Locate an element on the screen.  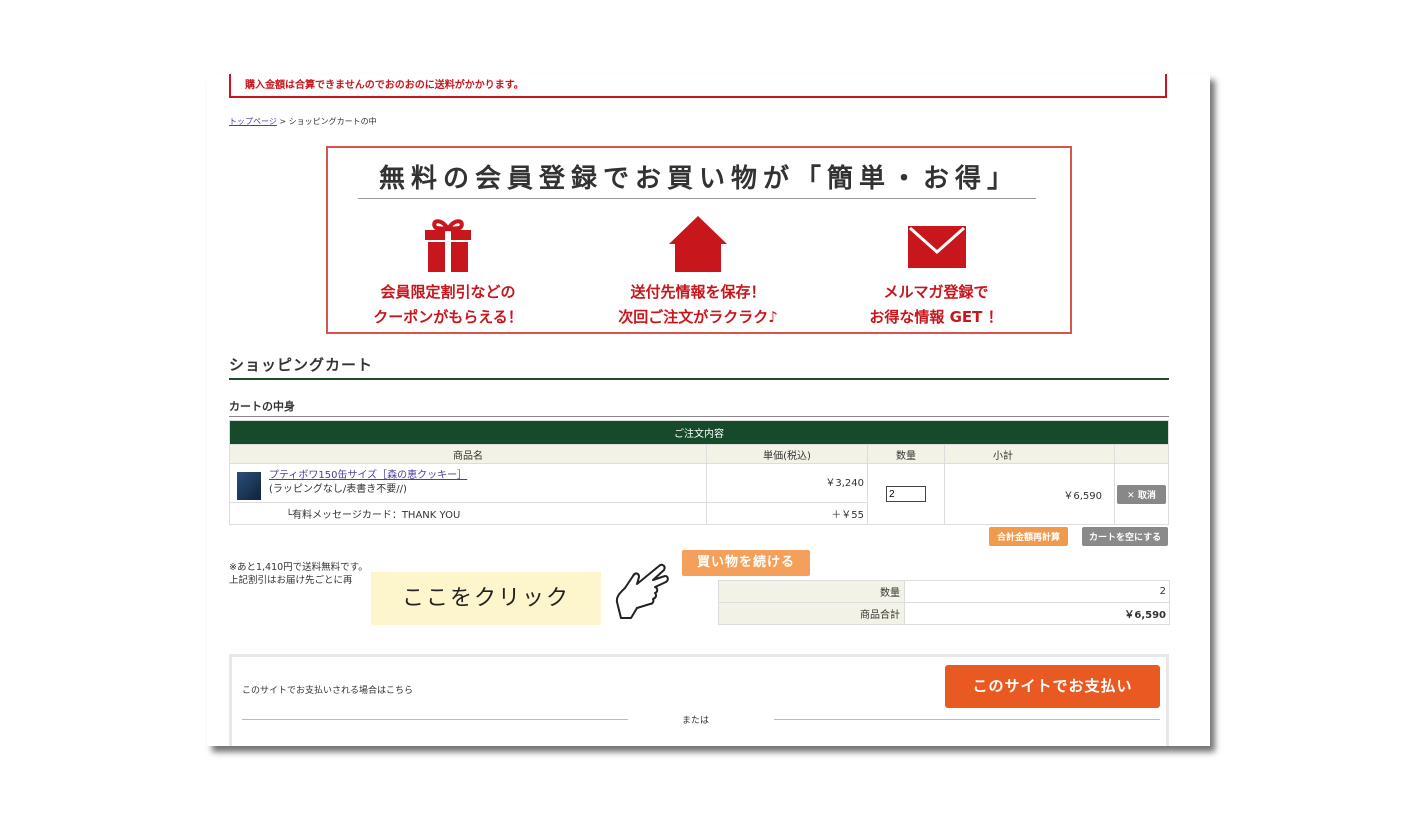
breadcrumb-home-link: トップページ is located at coordinates (253, 121).